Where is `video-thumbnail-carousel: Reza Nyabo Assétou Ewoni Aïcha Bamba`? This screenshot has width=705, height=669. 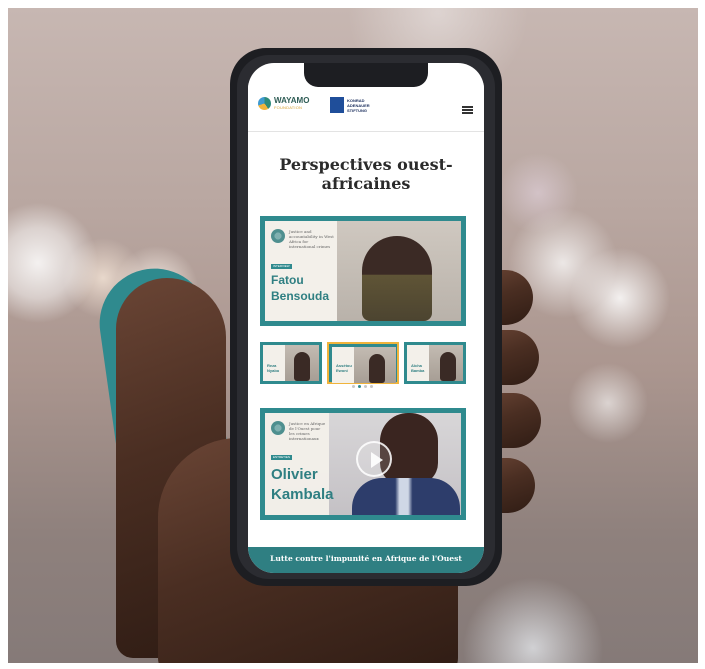
video-thumbnail-carousel: Reza Nyabo Assétou Ewoni Aïcha Bamba is located at coordinates (363, 365).